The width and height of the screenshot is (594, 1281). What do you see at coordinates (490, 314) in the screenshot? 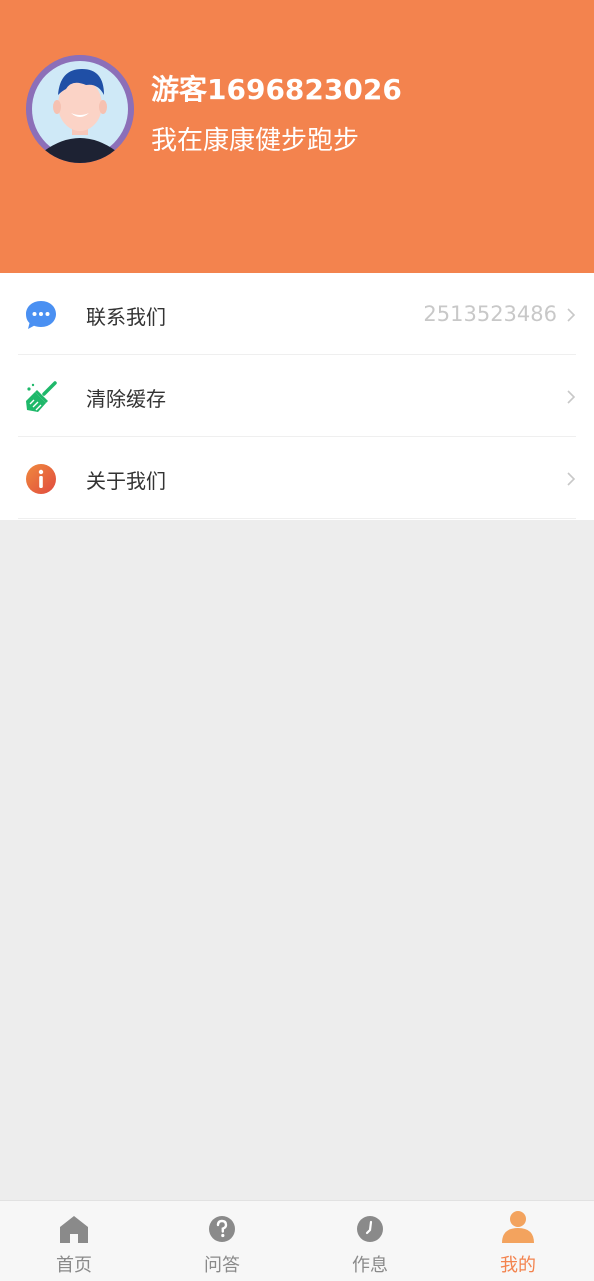
I see `contact-number: 2513523486` at bounding box center [490, 314].